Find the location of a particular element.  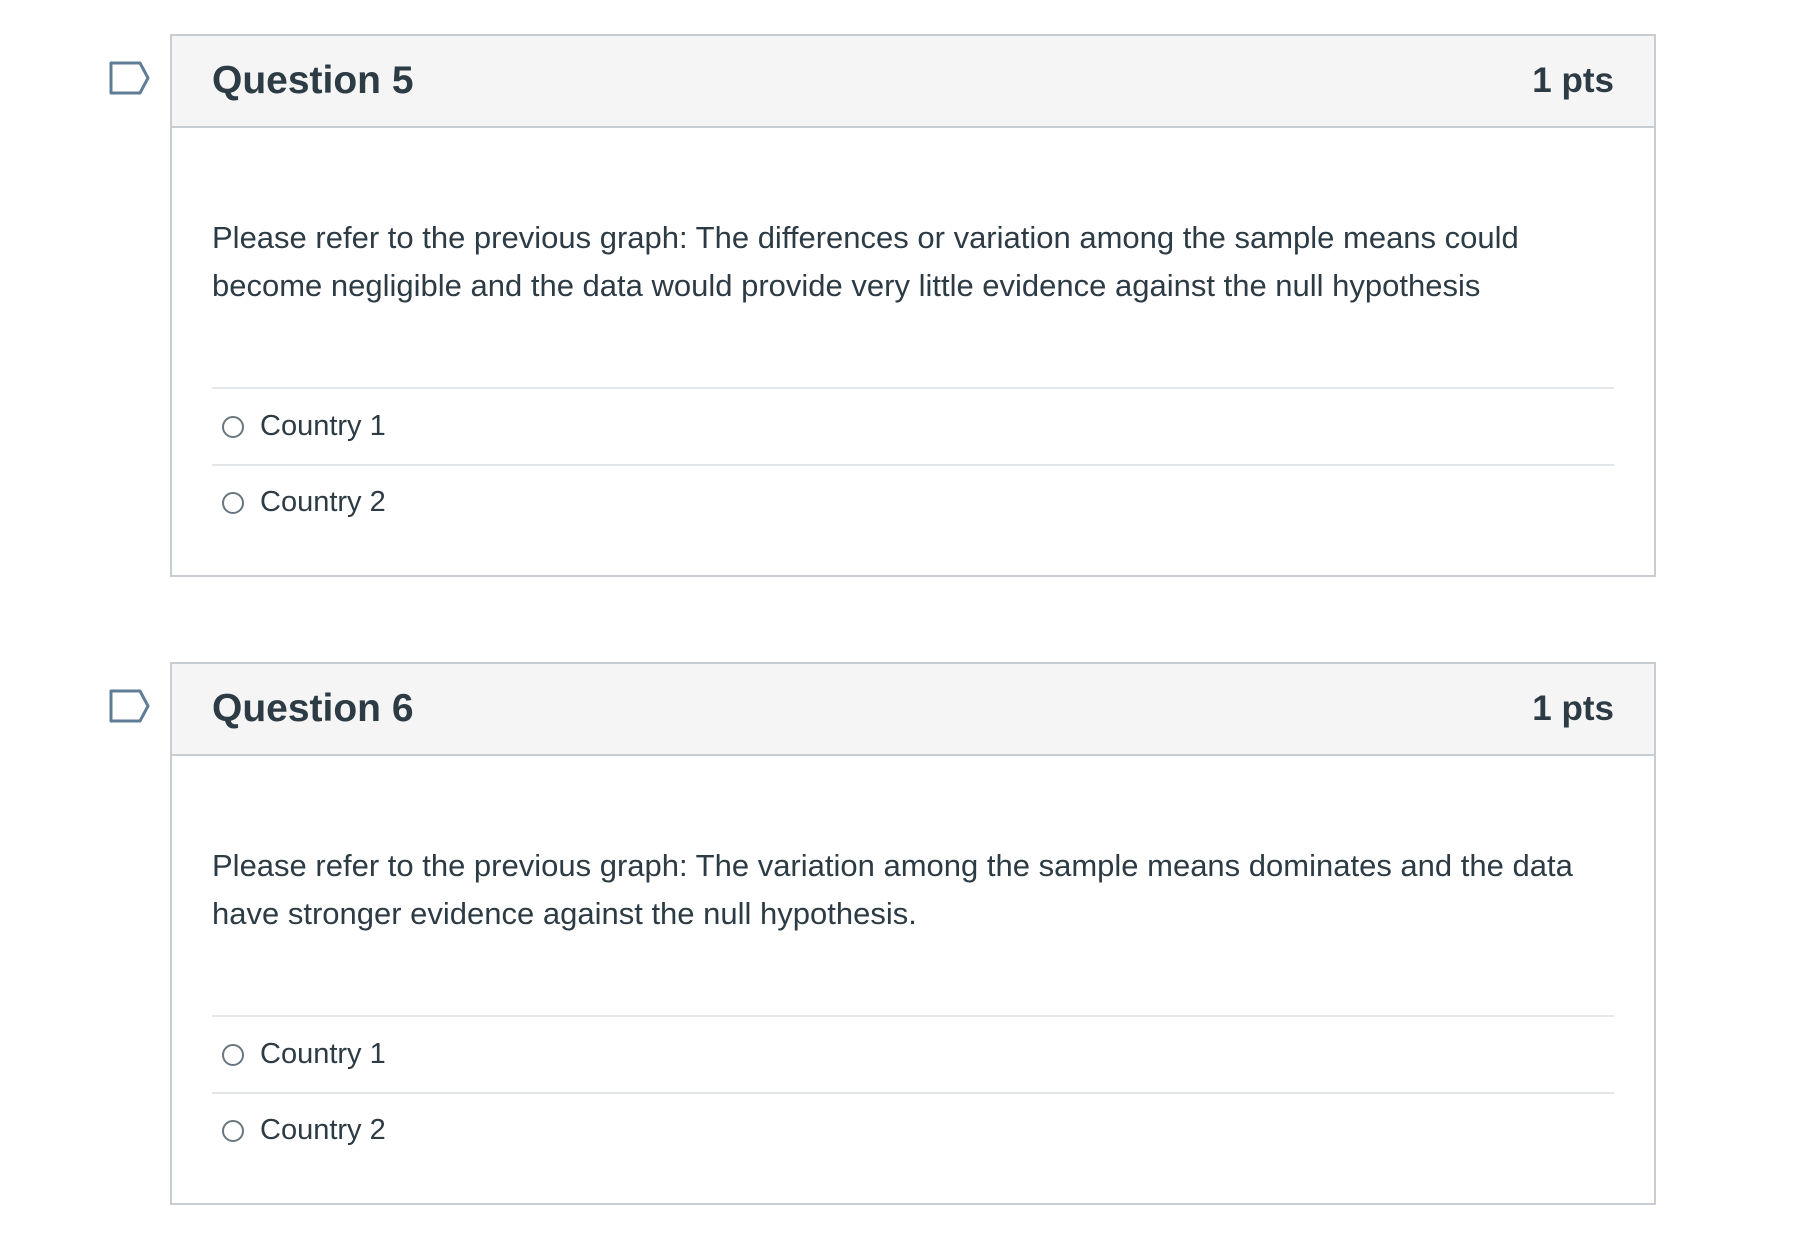

question-header: Question 6 1 pts is located at coordinates (913, 710).